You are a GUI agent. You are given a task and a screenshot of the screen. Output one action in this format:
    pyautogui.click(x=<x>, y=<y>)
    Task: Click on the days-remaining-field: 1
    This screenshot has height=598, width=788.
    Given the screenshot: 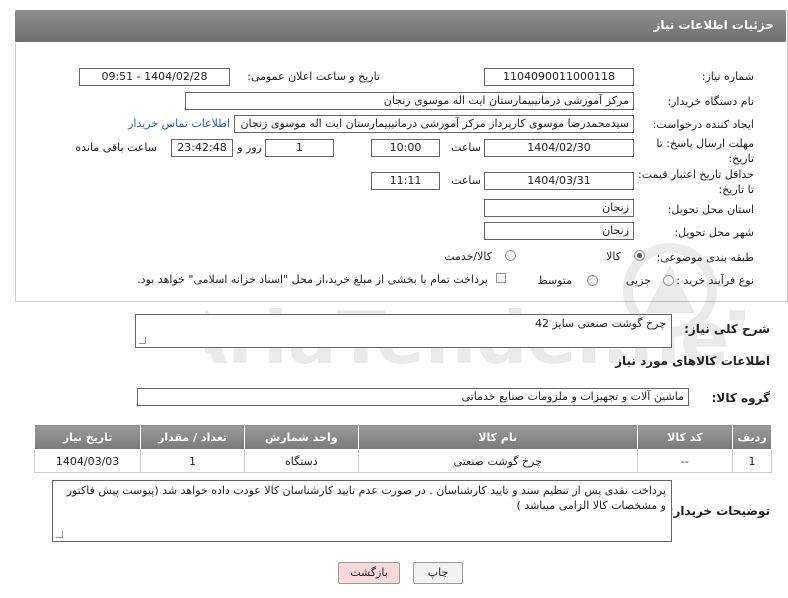 What is the action you would take?
    pyautogui.click(x=299, y=148)
    